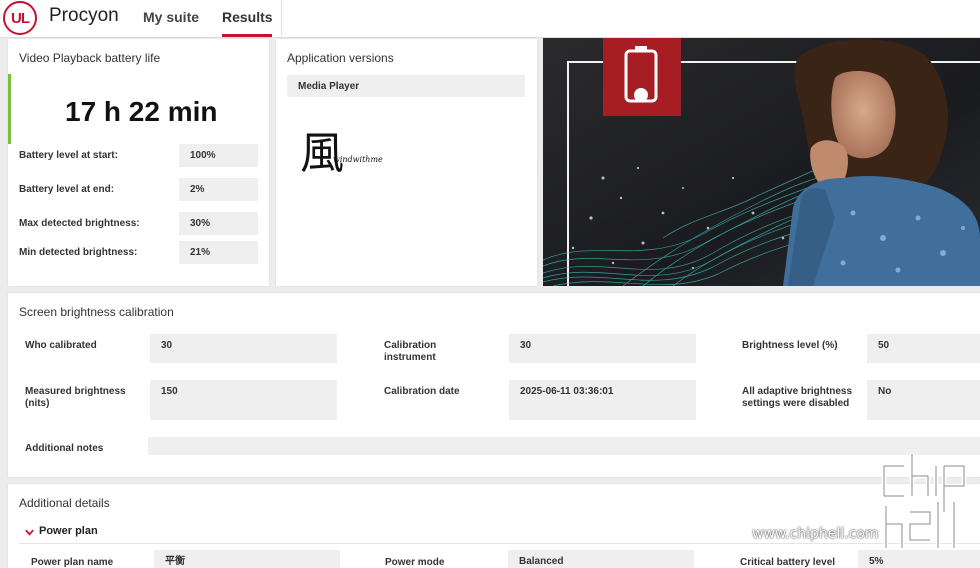 This screenshot has height=568, width=980. Describe the element at coordinates (61, 345) in the screenshot. I see `field-label: Who calibrated` at that location.